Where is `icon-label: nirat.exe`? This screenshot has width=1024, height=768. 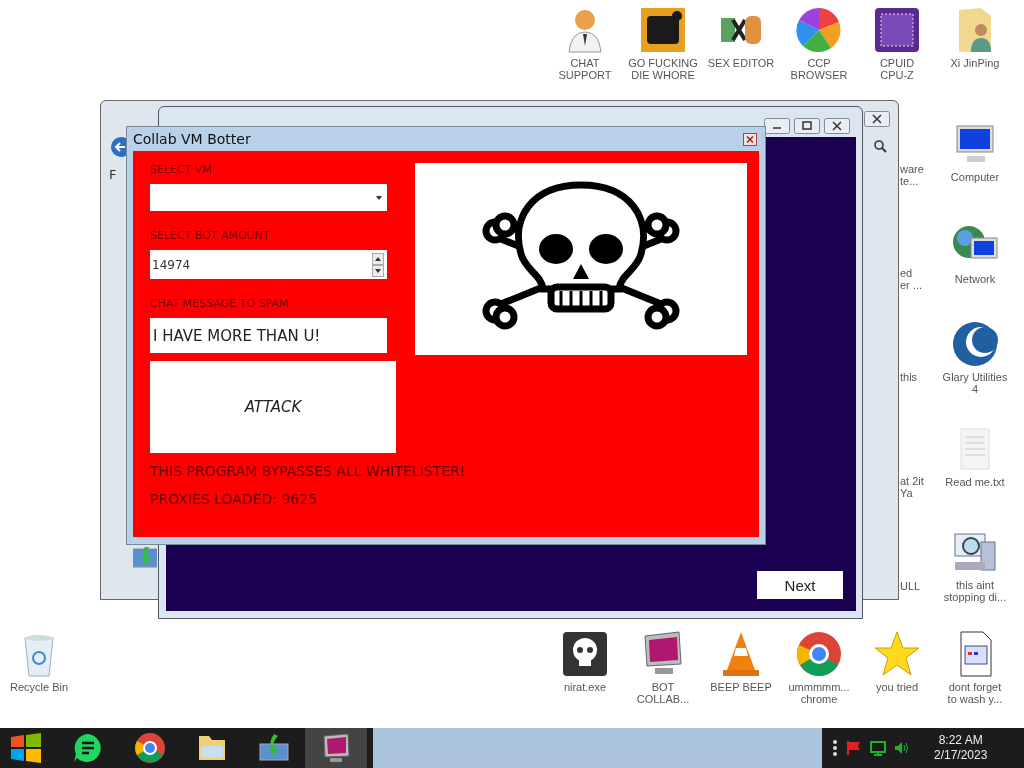 icon-label: nirat.exe is located at coordinates (585, 687).